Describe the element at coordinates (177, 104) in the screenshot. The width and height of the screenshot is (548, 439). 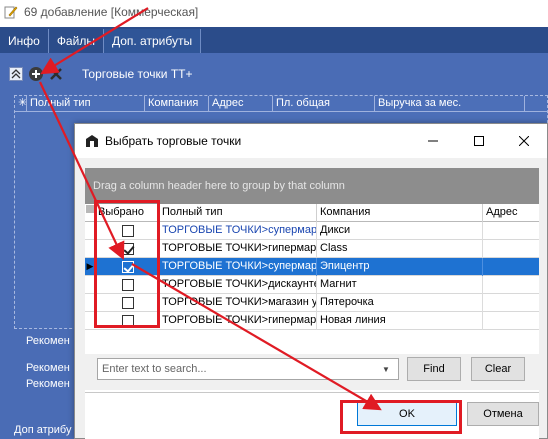
I see `parent-col-company: Компания` at that location.